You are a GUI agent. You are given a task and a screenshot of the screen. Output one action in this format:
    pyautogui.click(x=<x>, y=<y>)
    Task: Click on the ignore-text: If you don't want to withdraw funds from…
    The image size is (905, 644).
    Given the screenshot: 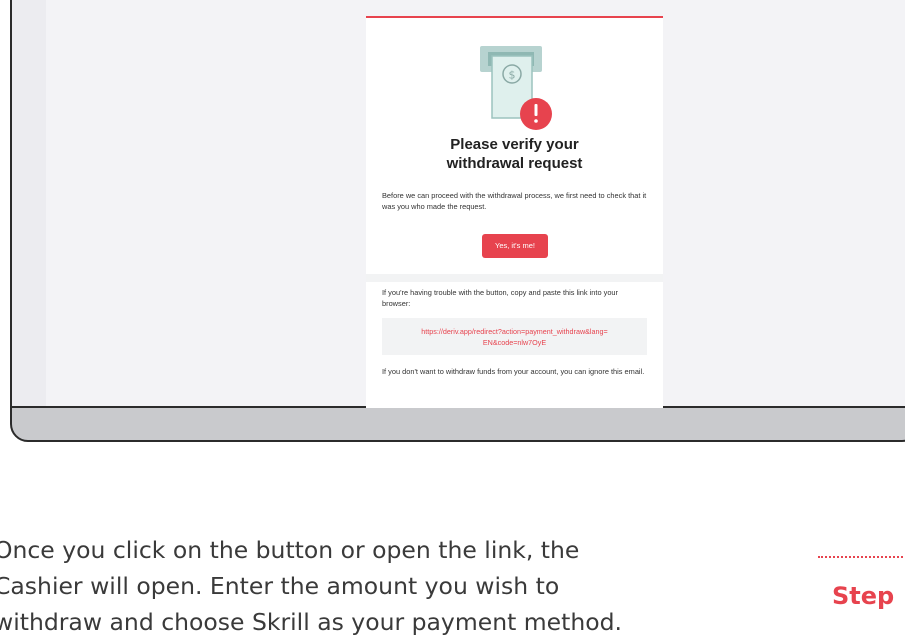 What is the action you would take?
    pyautogui.click(x=513, y=371)
    